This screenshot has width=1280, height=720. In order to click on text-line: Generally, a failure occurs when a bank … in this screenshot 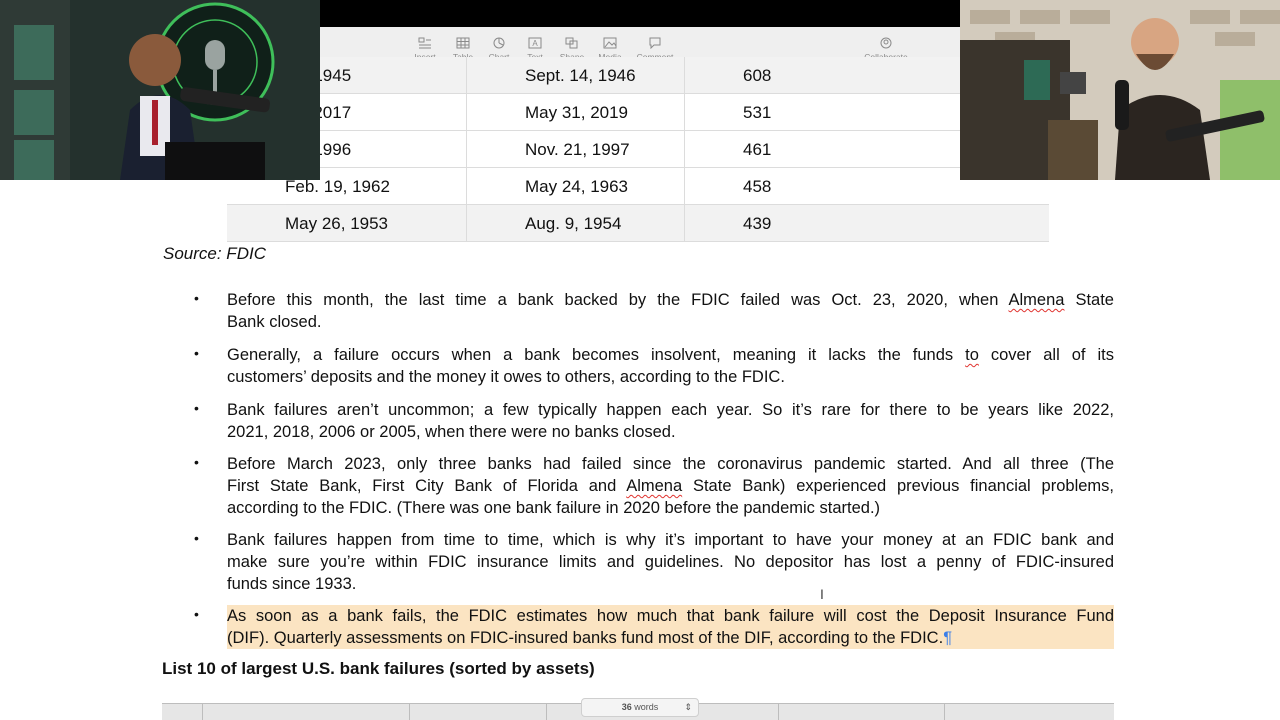, I will do `click(670, 355)`.